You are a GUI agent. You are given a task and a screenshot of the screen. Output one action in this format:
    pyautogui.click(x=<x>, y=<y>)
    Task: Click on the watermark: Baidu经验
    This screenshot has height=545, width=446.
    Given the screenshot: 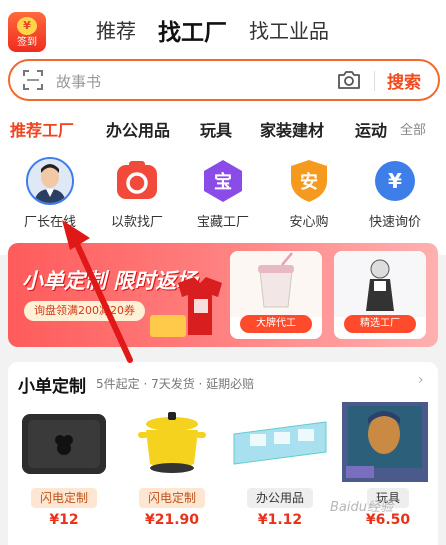 What is the action you would take?
    pyautogui.click(x=361, y=507)
    